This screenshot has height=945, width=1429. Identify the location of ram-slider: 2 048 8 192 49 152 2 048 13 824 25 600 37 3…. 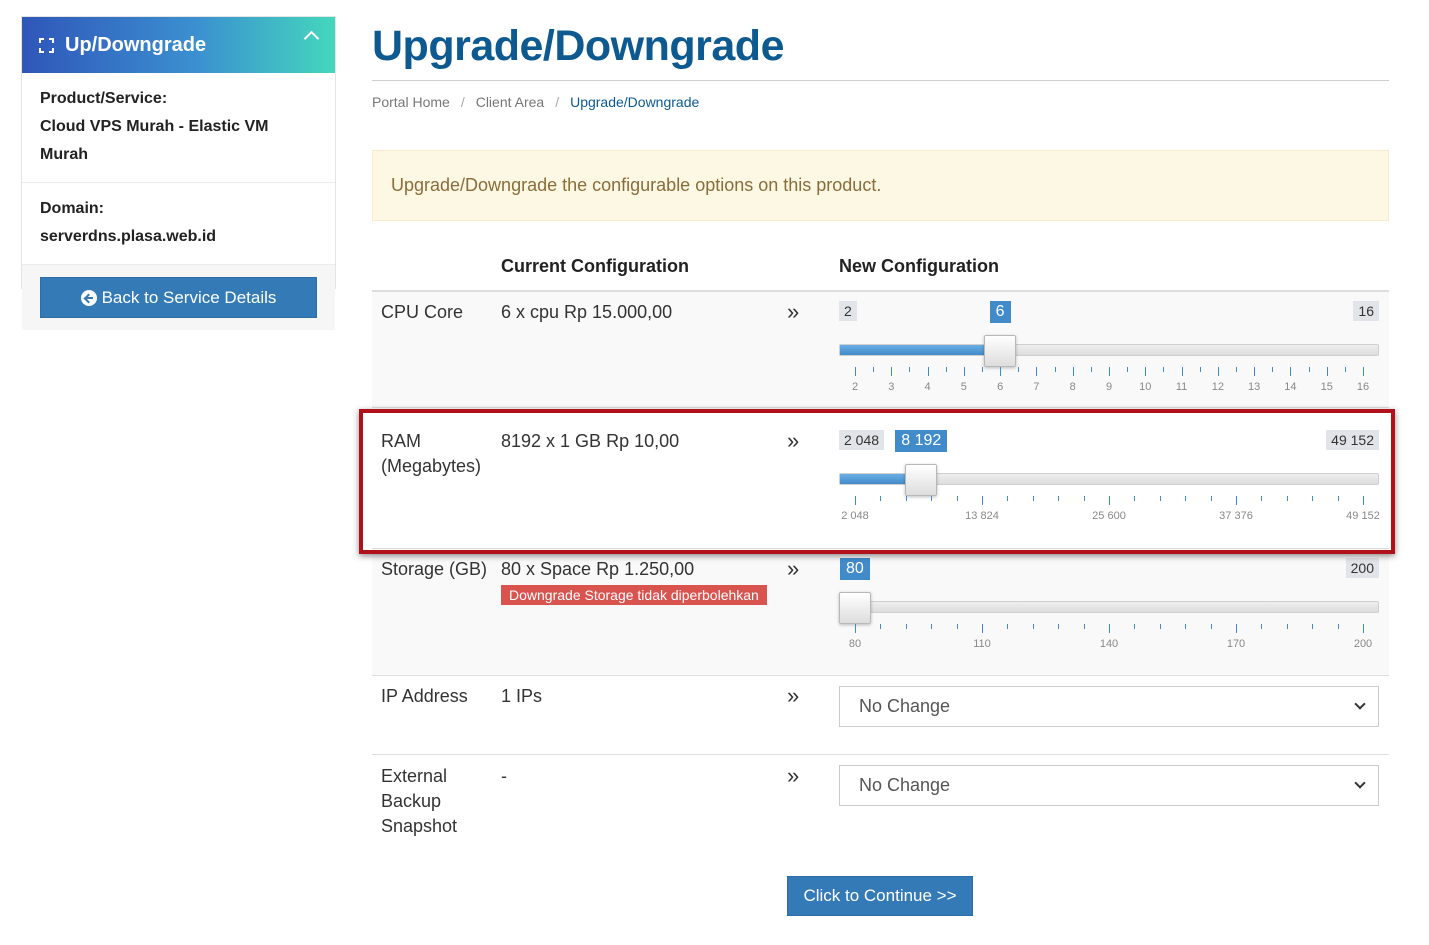
(1109, 480).